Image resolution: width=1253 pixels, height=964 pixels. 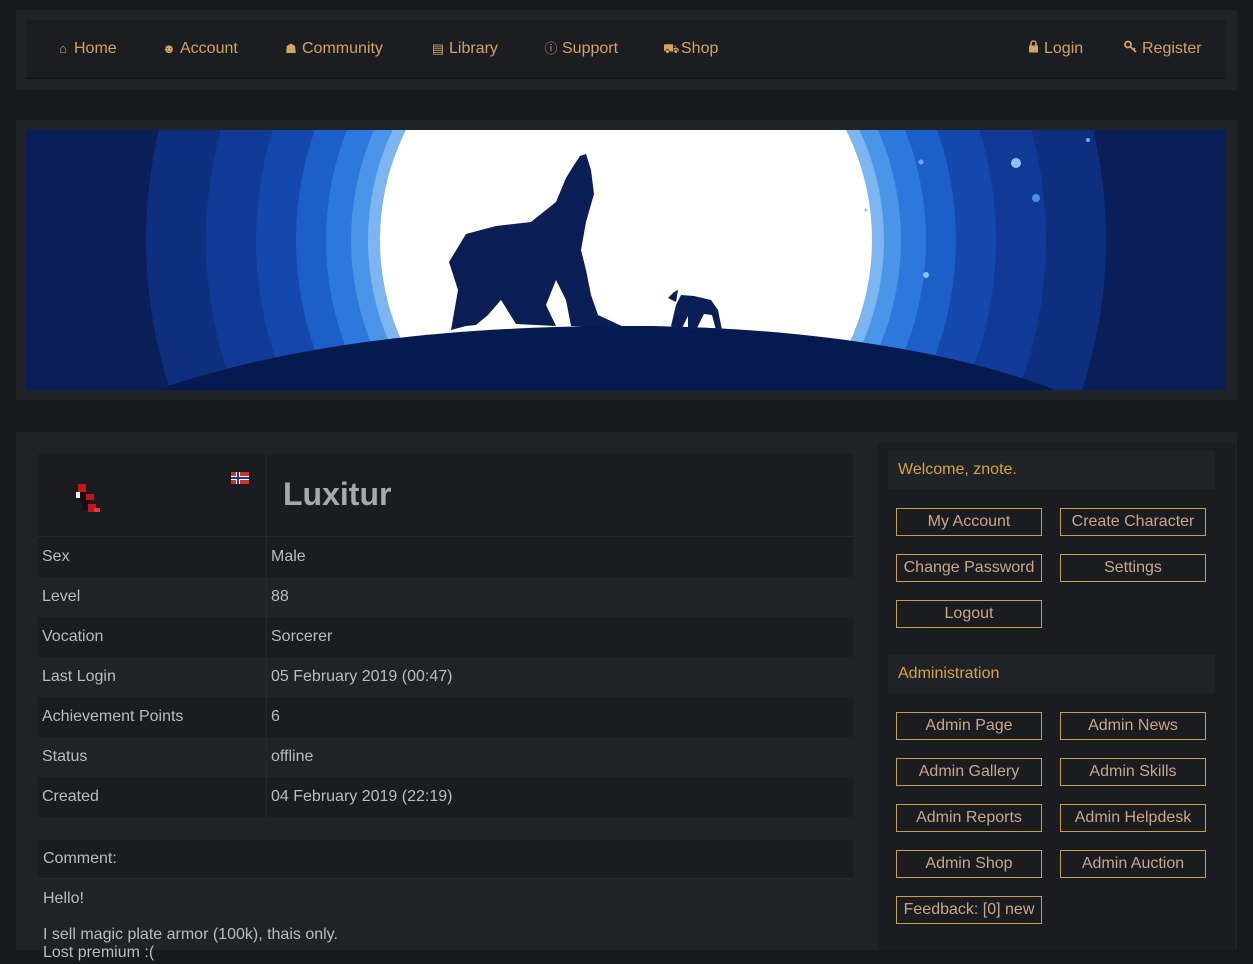 I want to click on key-icon, so click(x=1131, y=49).